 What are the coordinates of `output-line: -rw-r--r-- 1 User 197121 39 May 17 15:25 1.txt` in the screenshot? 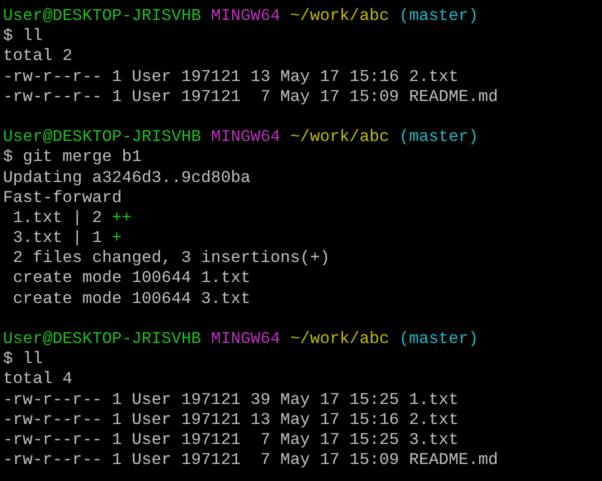 It's located at (230, 400).